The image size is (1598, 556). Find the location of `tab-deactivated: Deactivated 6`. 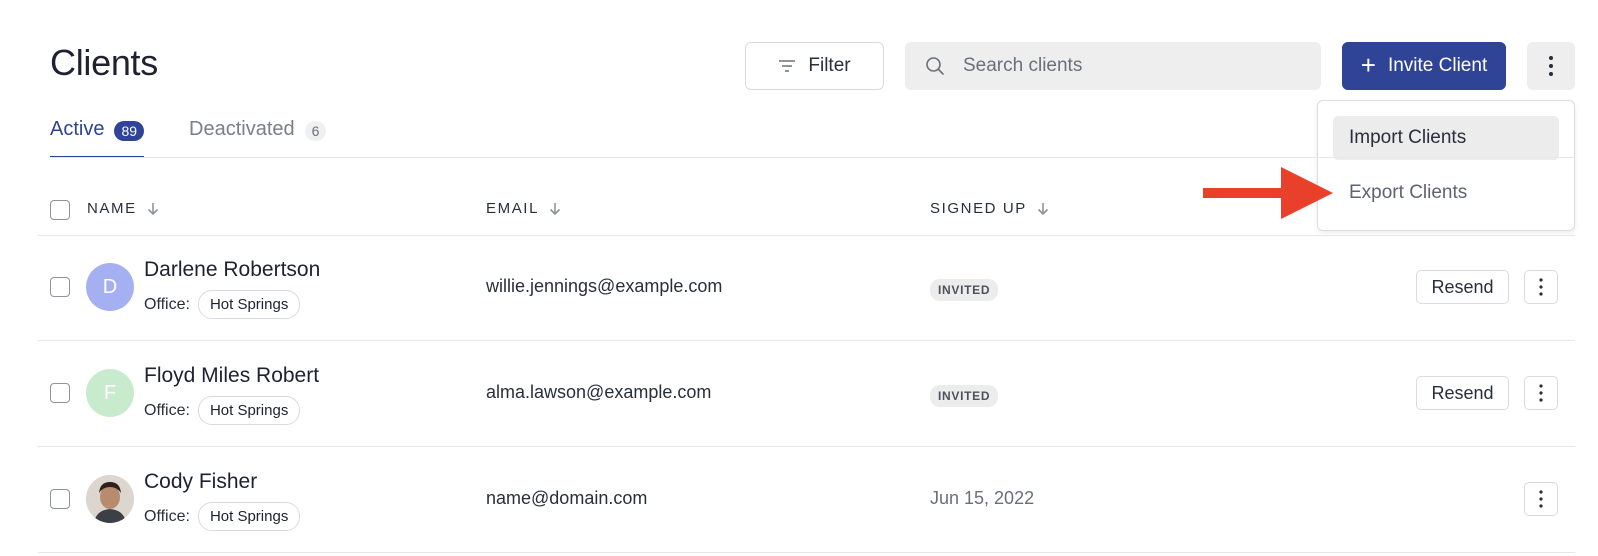

tab-deactivated: Deactivated 6 is located at coordinates (258, 138).